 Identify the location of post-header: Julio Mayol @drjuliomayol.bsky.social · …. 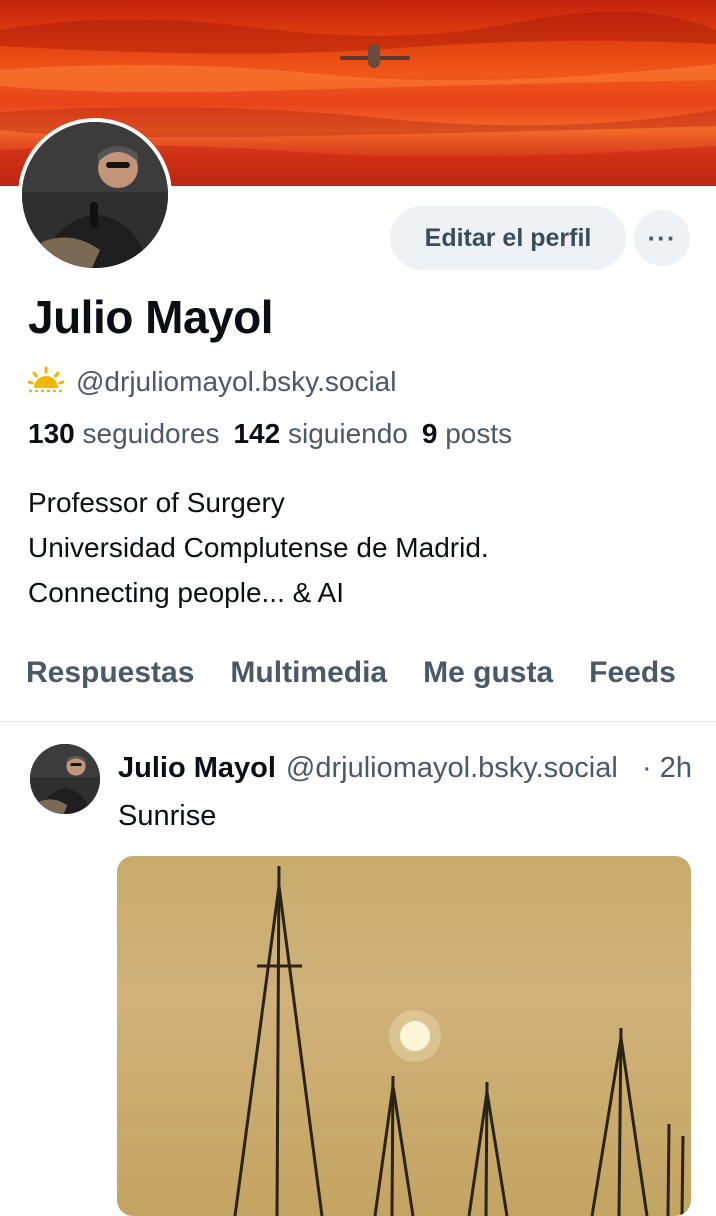
(405, 768).